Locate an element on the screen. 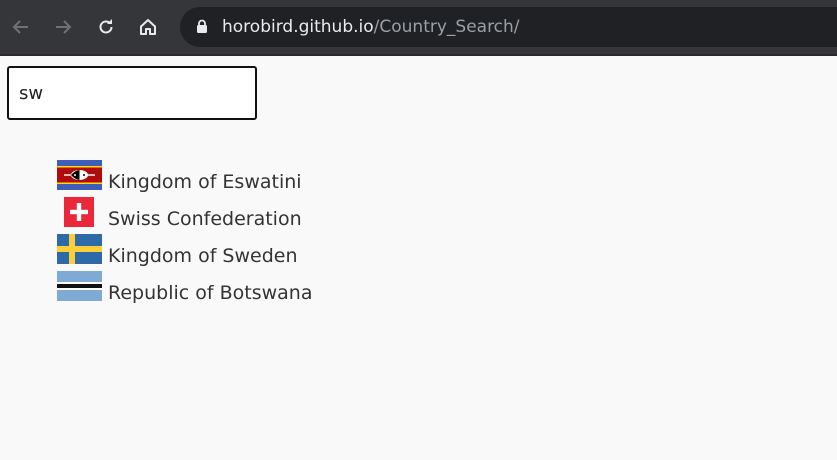 This screenshot has height=460, width=837. browser-toolbar: horobird.github.io/Country_Search/ is located at coordinates (418, 28).